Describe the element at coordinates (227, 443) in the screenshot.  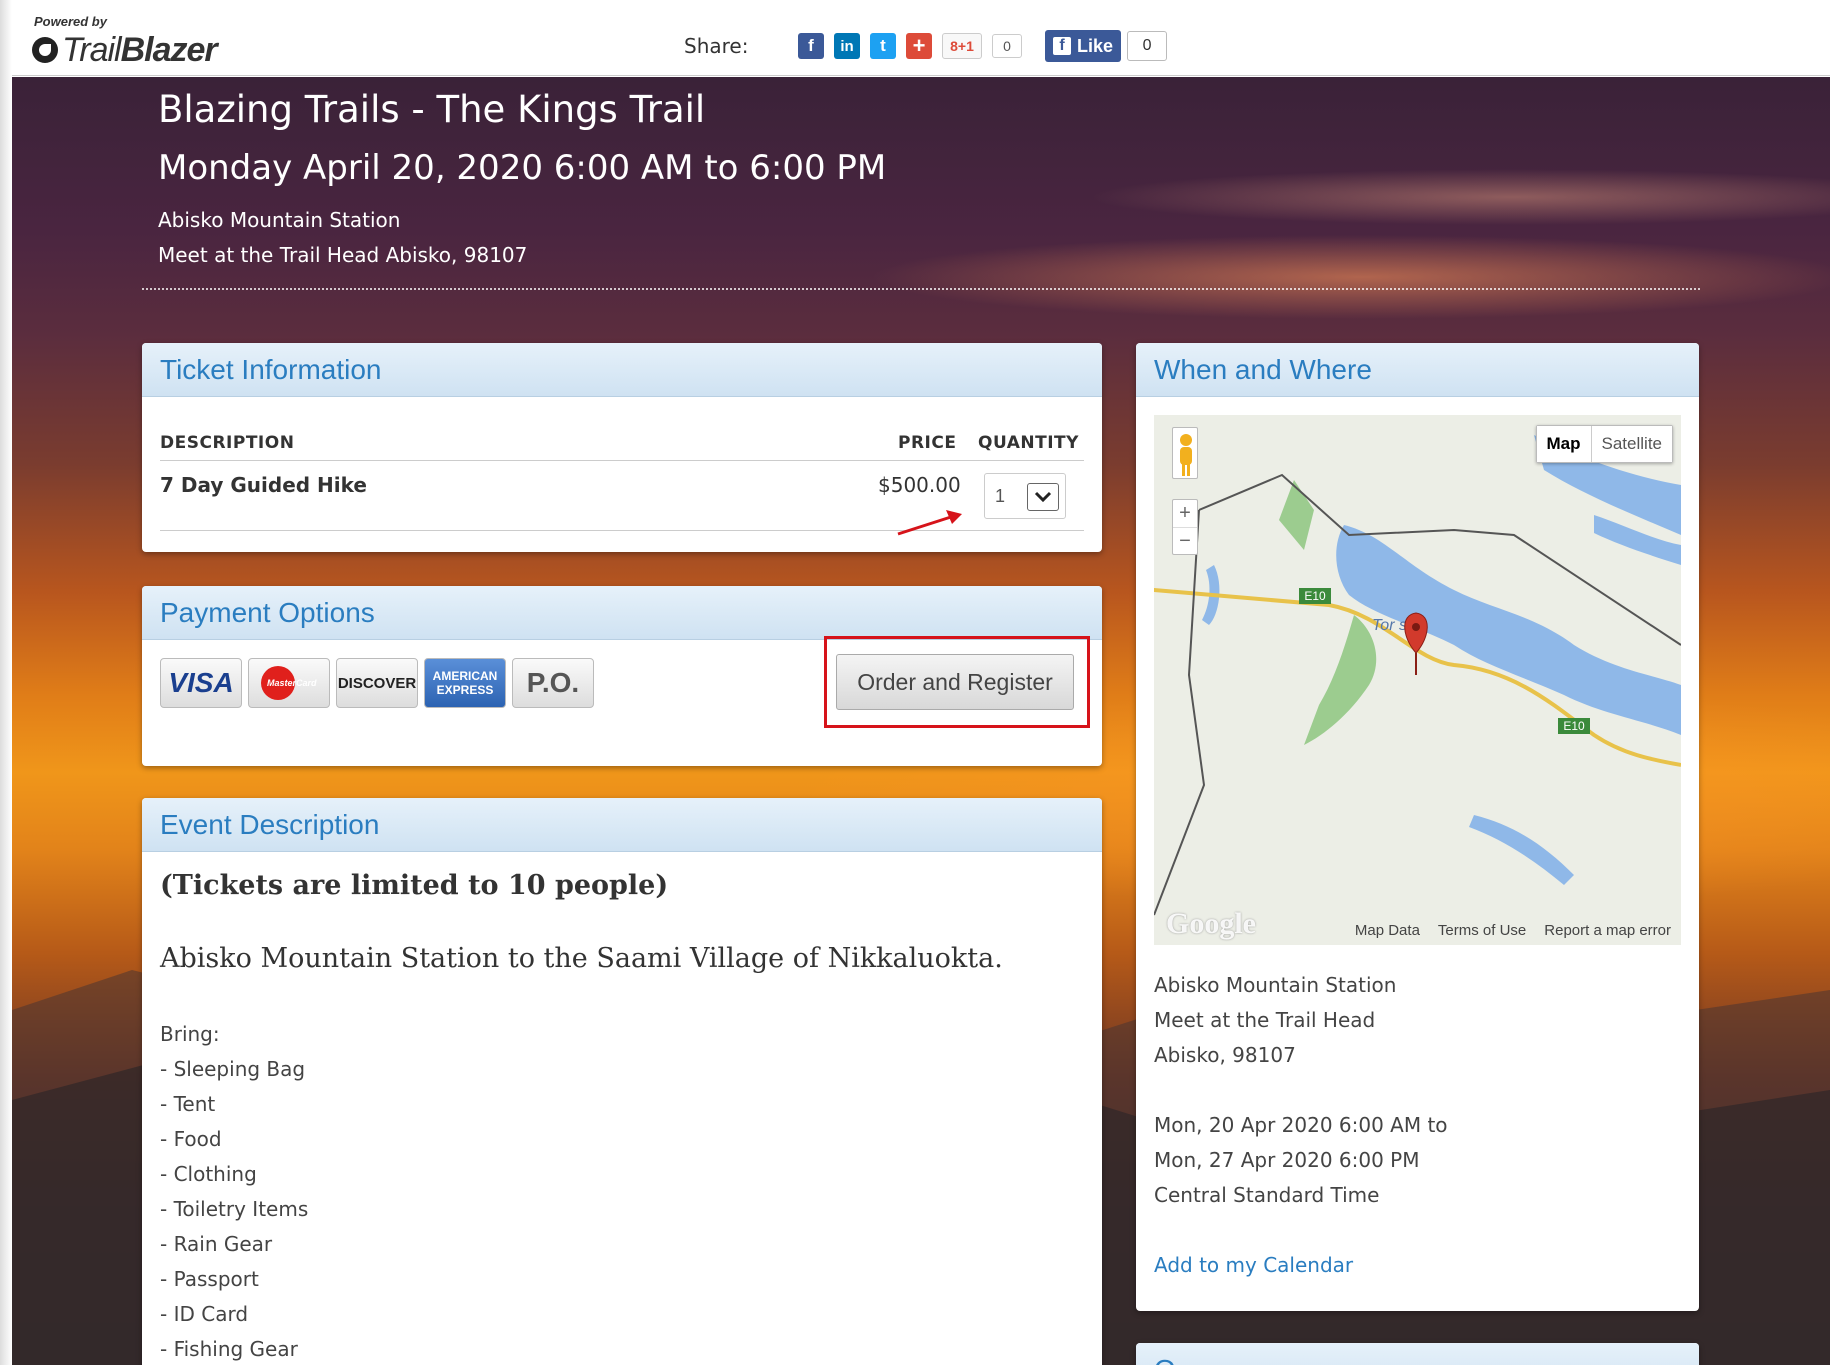
I see `column-description: DESCRIPTION` at that location.